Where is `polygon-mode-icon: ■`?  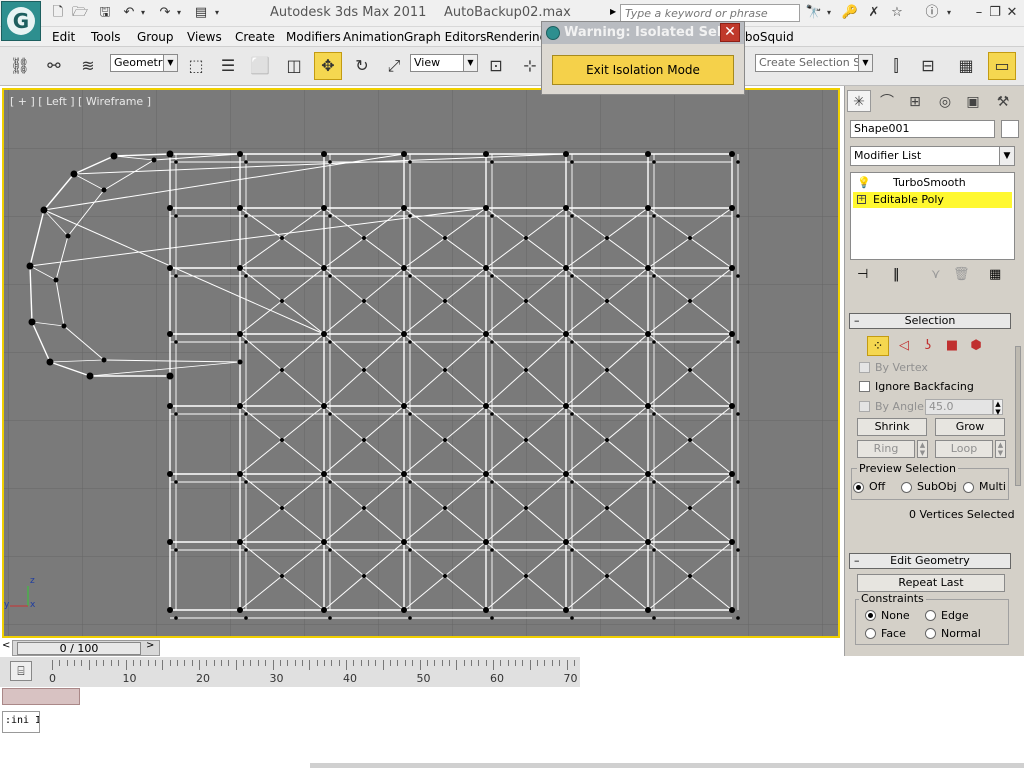 polygon-mode-icon: ■ is located at coordinates (952, 346).